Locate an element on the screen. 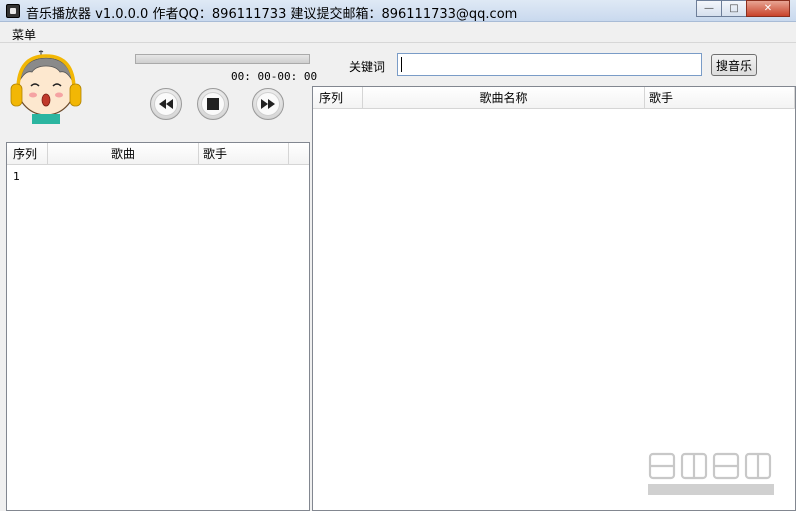 This screenshot has height=511, width=796. column-header-song-name: 歌曲名称 is located at coordinates (504, 98).